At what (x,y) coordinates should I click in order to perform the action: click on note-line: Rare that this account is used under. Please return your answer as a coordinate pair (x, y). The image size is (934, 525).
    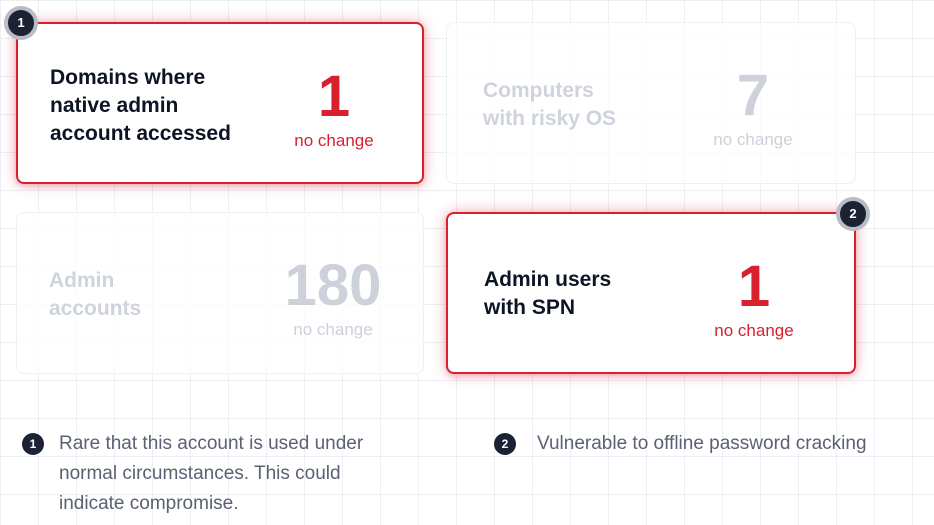
    Looking at the image, I should click on (211, 443).